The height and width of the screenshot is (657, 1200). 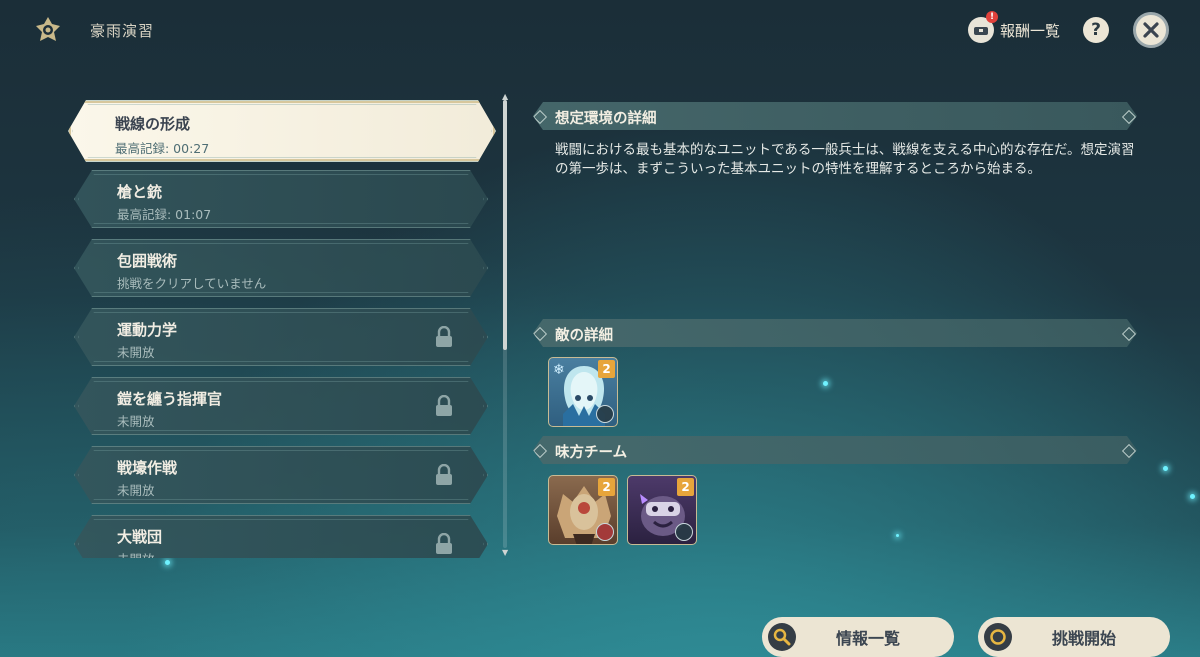 What do you see at coordinates (998, 637) in the screenshot?
I see `confirm-circle-icon` at bounding box center [998, 637].